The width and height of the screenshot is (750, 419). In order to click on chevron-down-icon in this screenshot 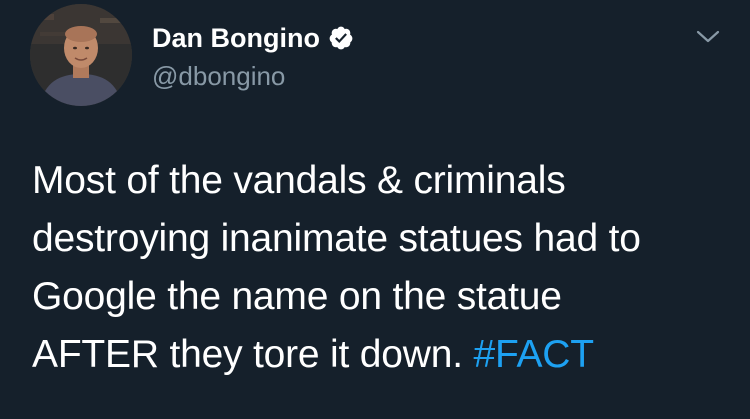, I will do `click(708, 36)`.